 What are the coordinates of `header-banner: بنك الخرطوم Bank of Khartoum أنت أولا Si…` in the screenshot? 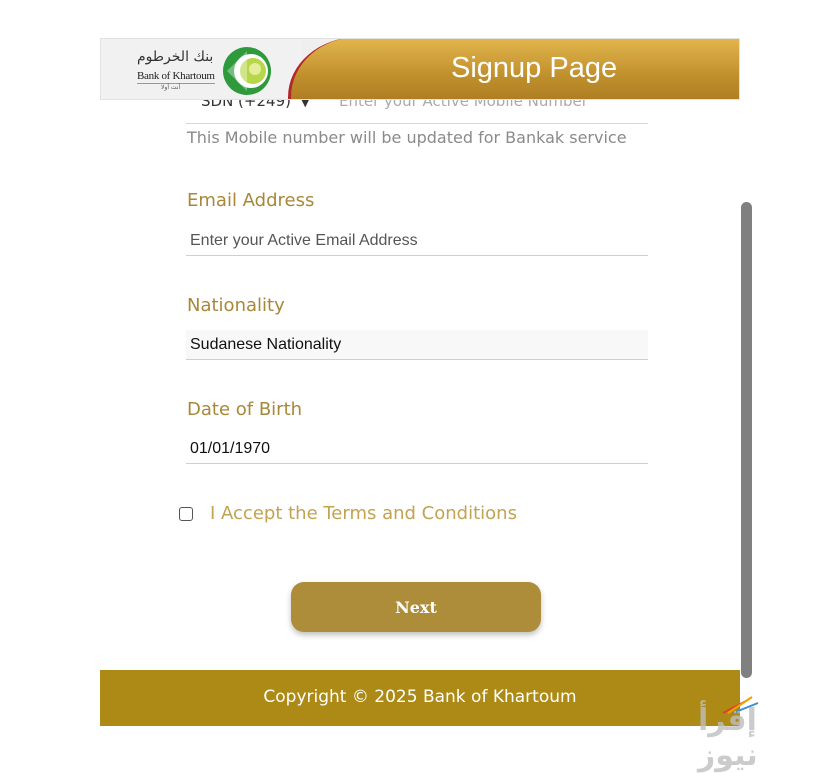 It's located at (420, 69).